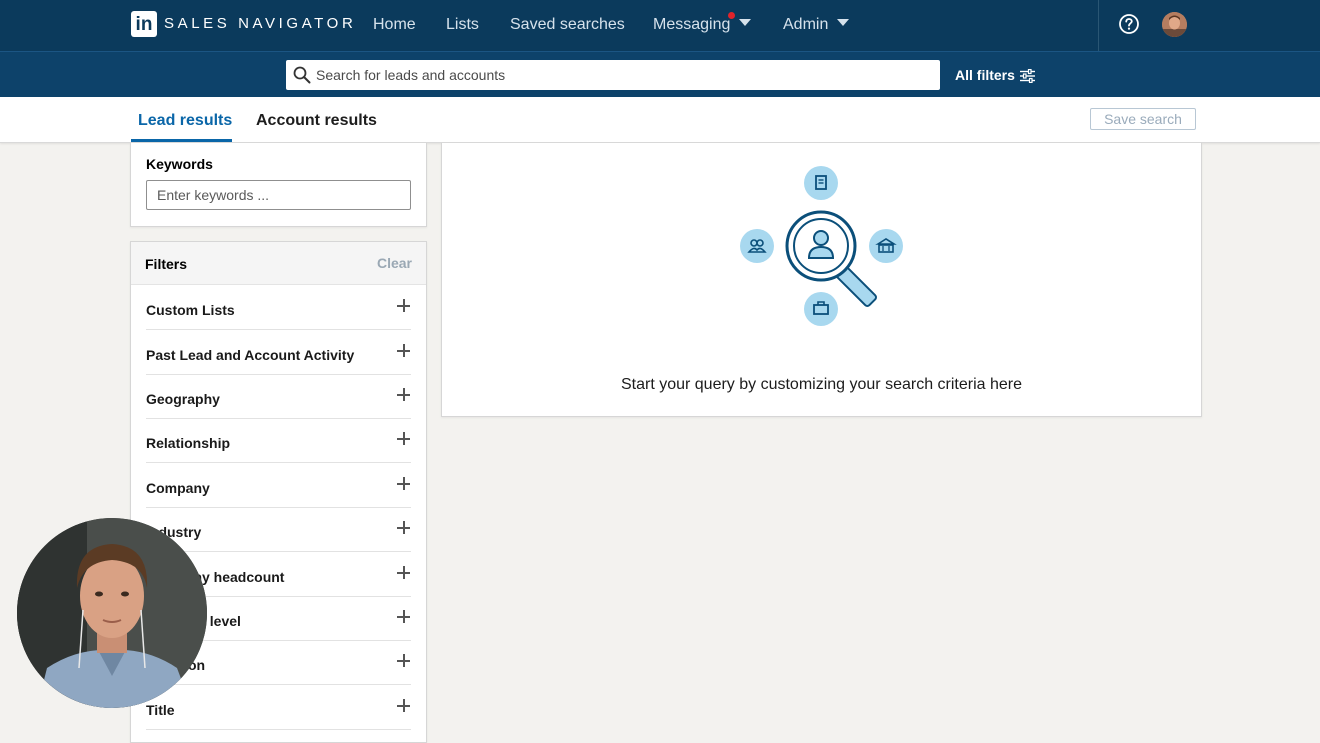  I want to click on filter-label: Custom Lists, so click(190, 310).